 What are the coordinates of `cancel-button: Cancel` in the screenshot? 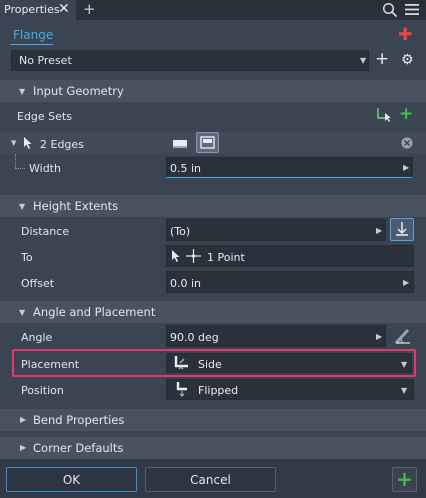 It's located at (210, 479).